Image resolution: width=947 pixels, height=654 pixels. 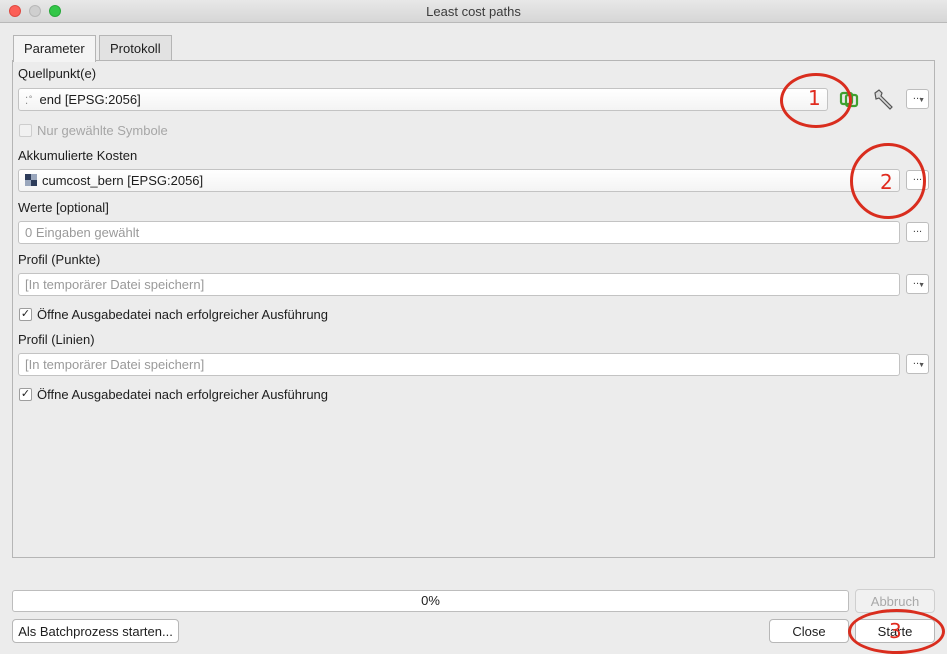 What do you see at coordinates (25, 130) in the screenshot?
I see `selected-only-checkbox` at bounding box center [25, 130].